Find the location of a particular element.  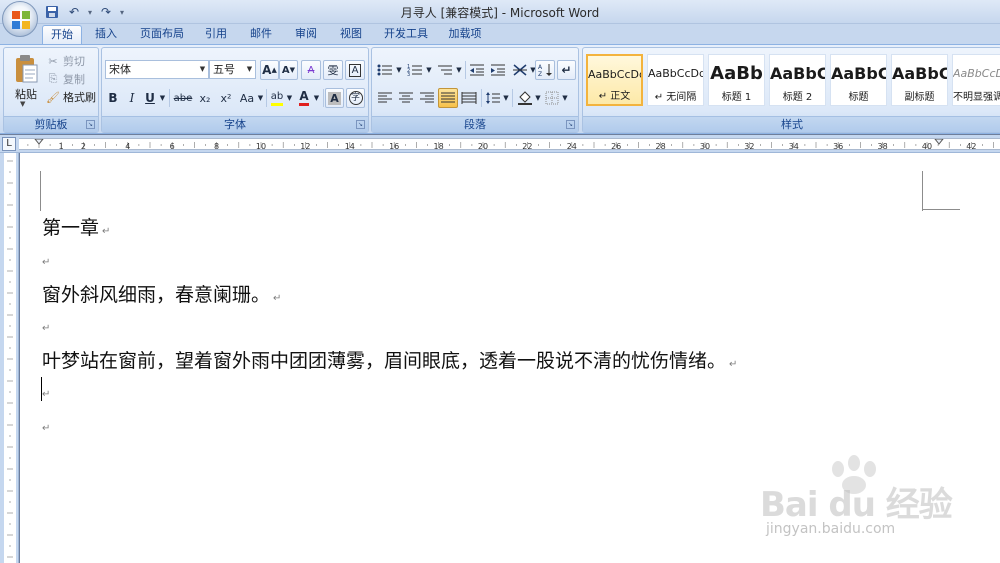

ruler-number: 8 is located at coordinates (216, 146).